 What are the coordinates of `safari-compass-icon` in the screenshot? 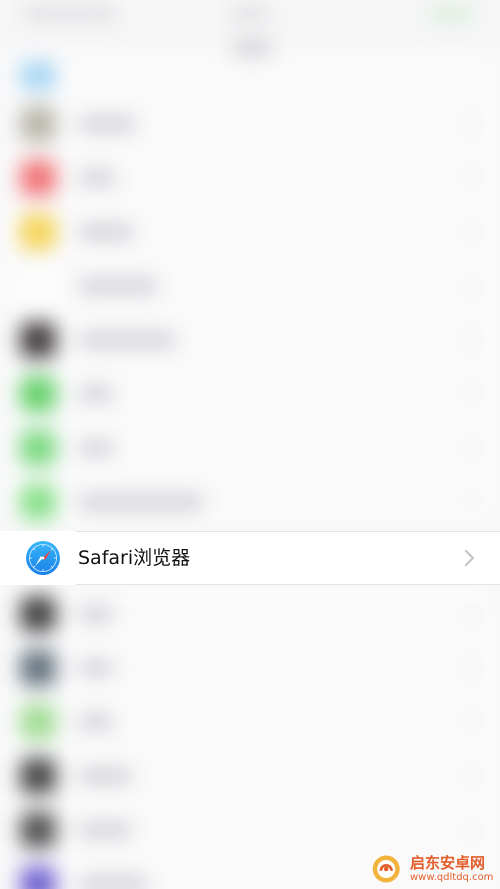 It's located at (43, 558).